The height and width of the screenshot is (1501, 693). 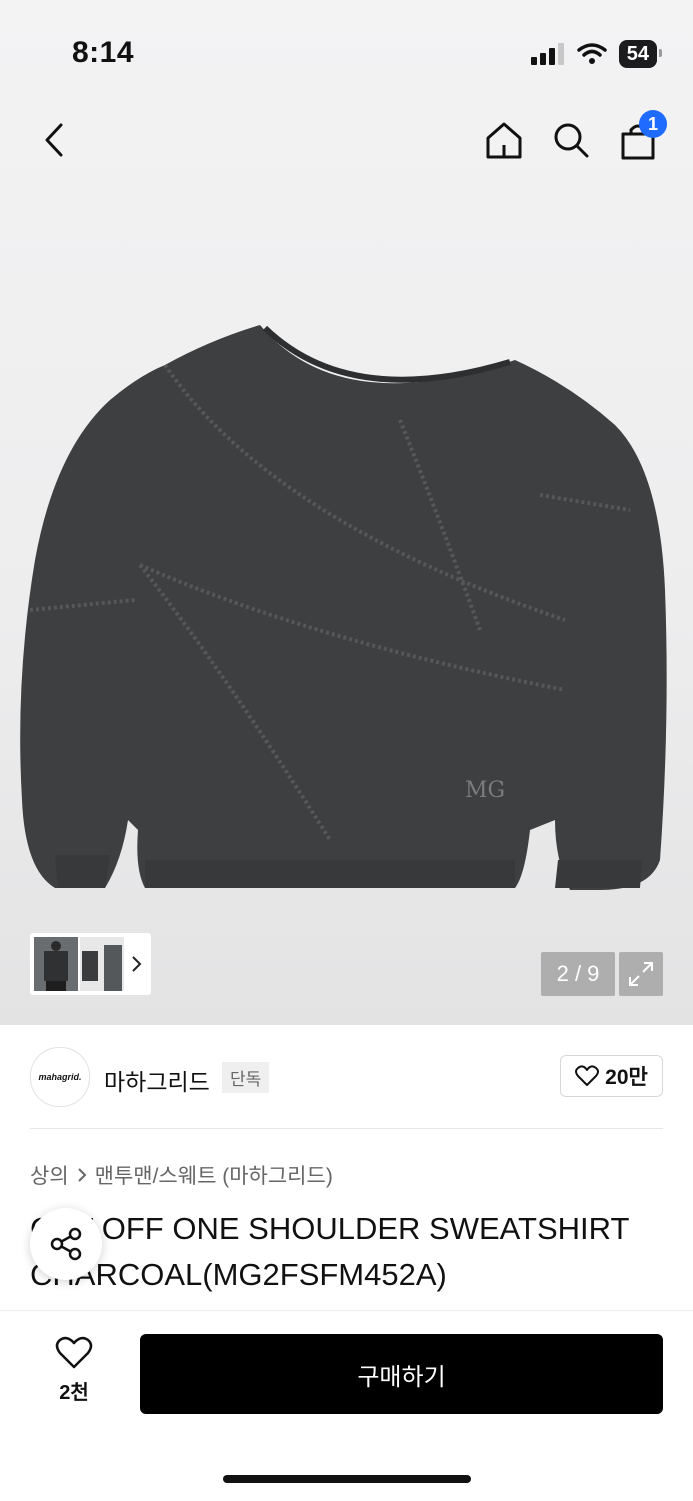 I want to click on share-button, so click(x=66, y=1244).